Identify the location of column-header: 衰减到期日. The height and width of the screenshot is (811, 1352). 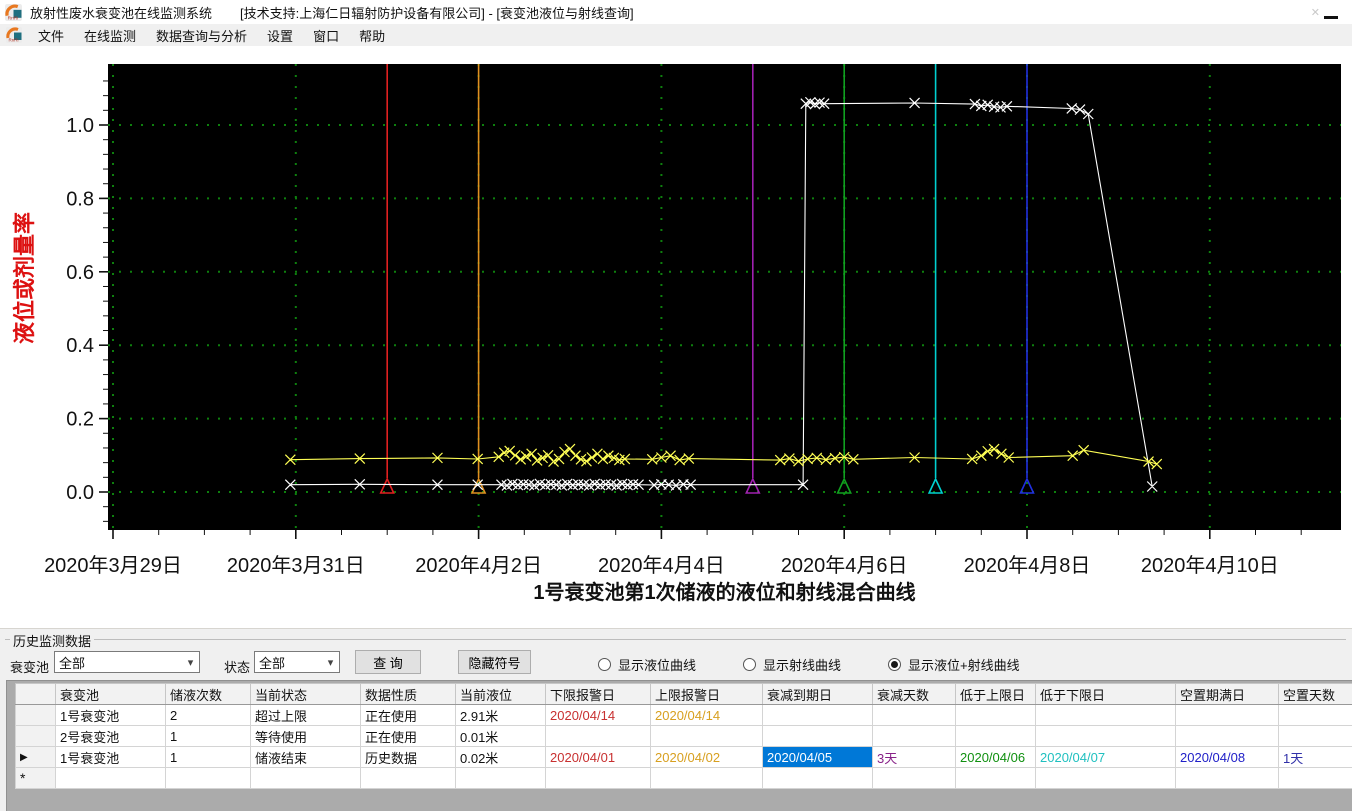
(817, 694).